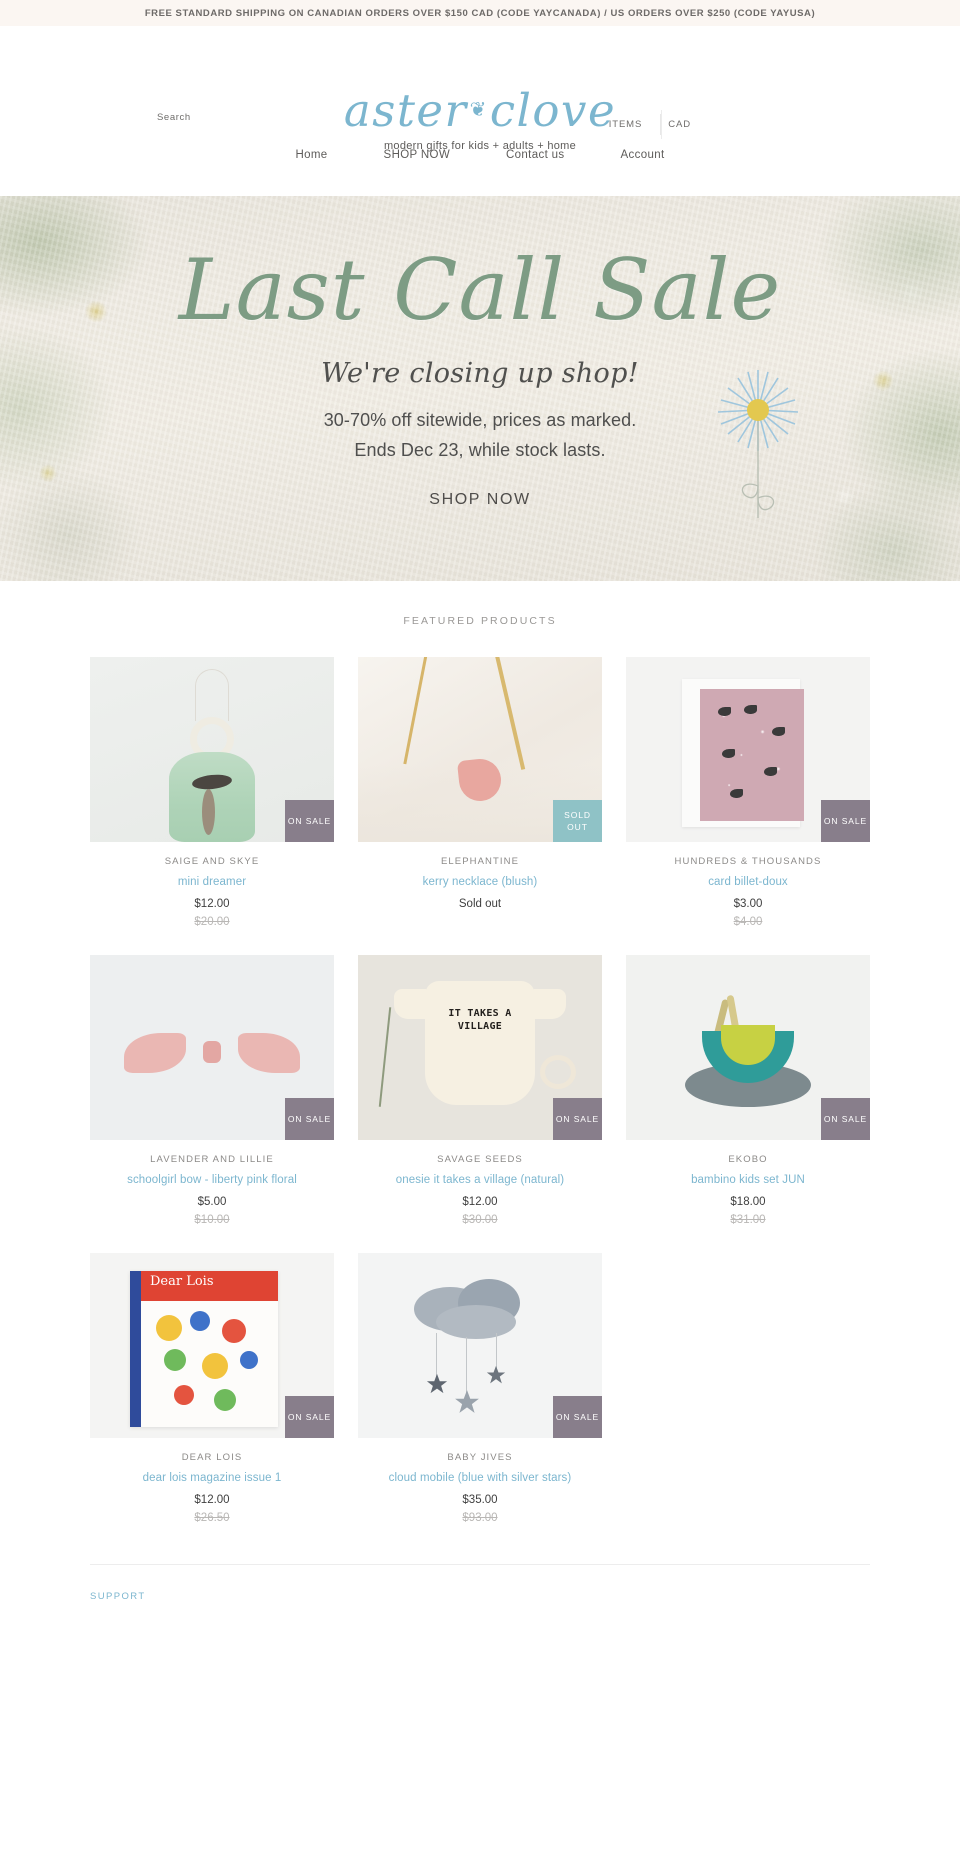 The image size is (960, 1875). Describe the element at coordinates (577, 821) in the screenshot. I see `status-badge: SOLD OUT` at that location.